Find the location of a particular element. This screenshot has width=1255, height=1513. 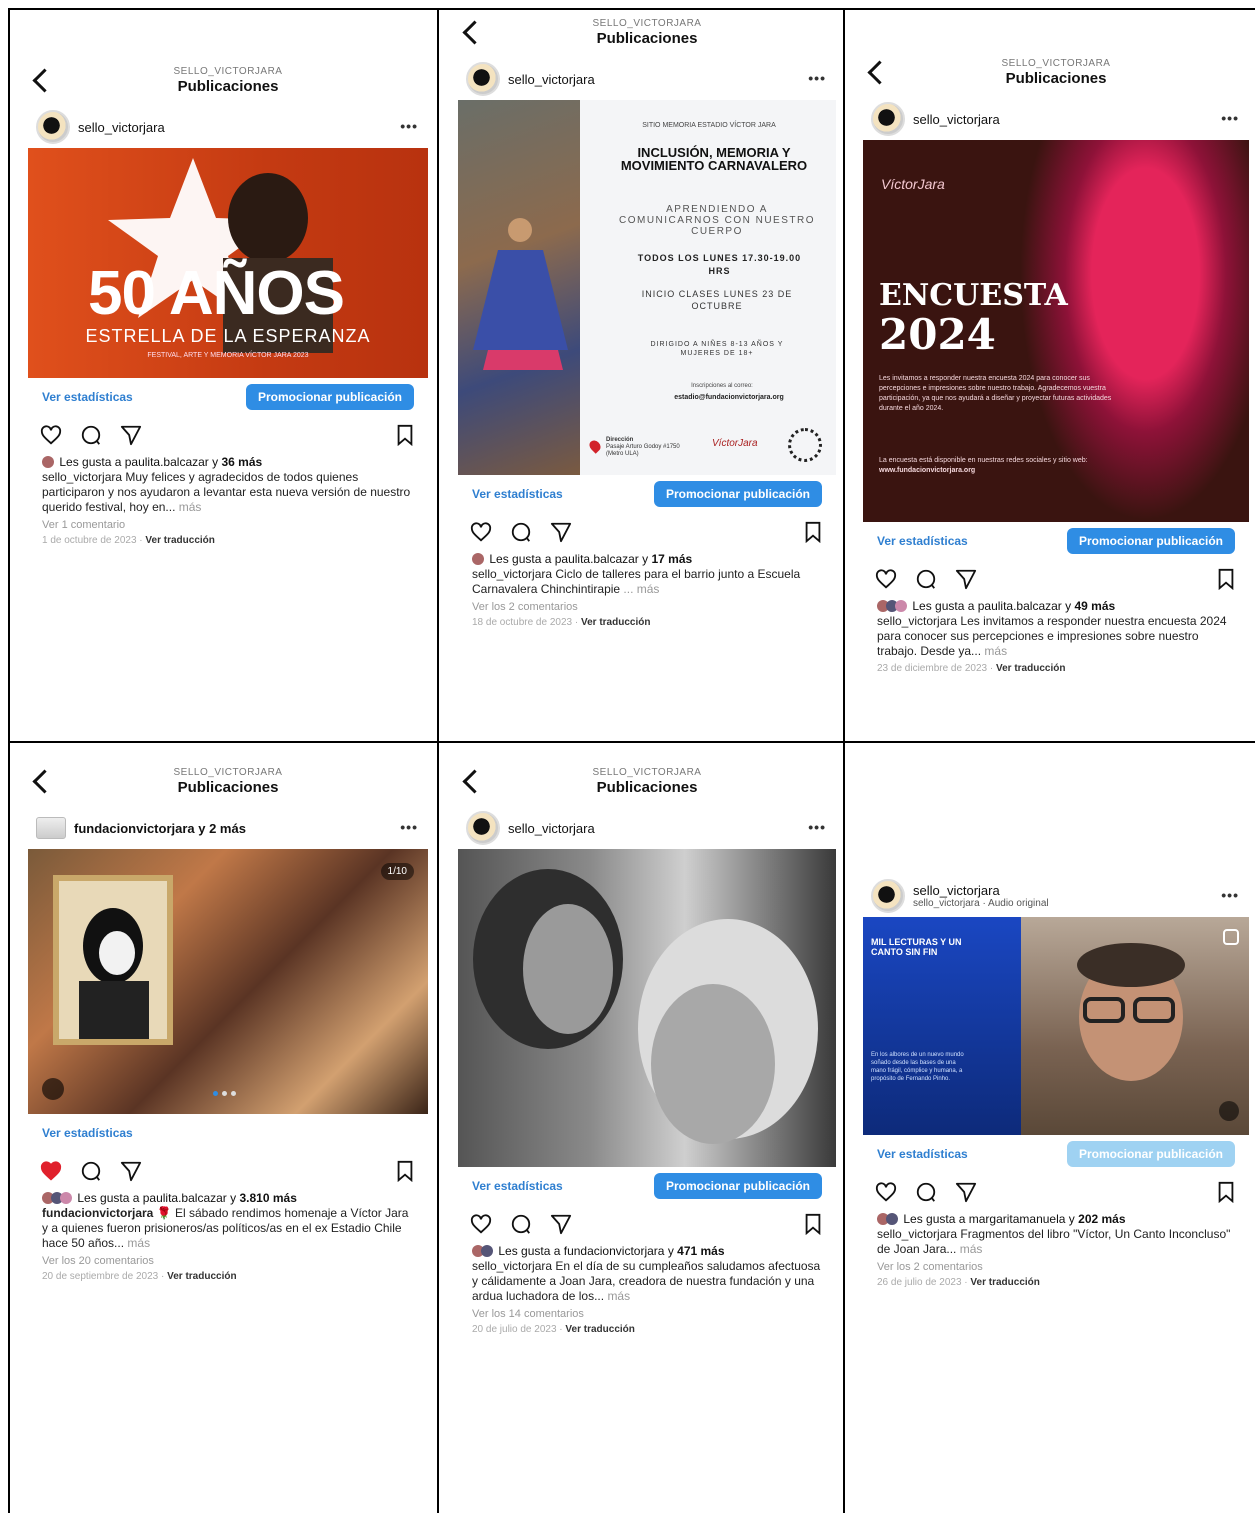

post-image: 1/10 is located at coordinates (228, 981).